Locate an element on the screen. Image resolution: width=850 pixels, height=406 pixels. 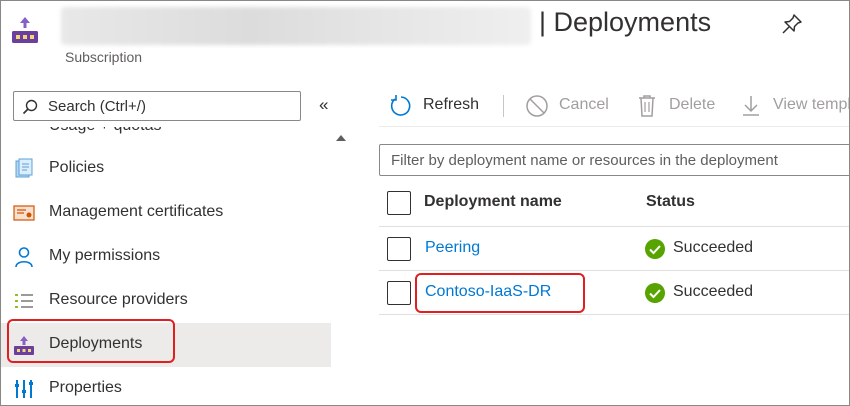
table-row: Peering Succeeded is located at coordinates (614, 249).